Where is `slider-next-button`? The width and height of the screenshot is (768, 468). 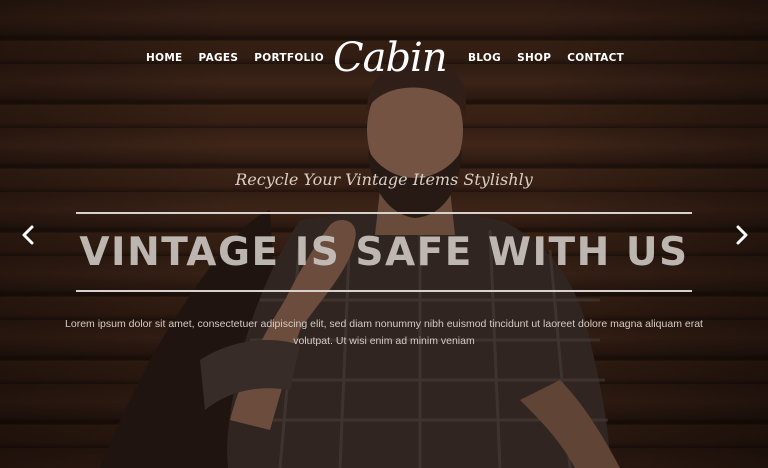 slider-next-button is located at coordinates (742, 235).